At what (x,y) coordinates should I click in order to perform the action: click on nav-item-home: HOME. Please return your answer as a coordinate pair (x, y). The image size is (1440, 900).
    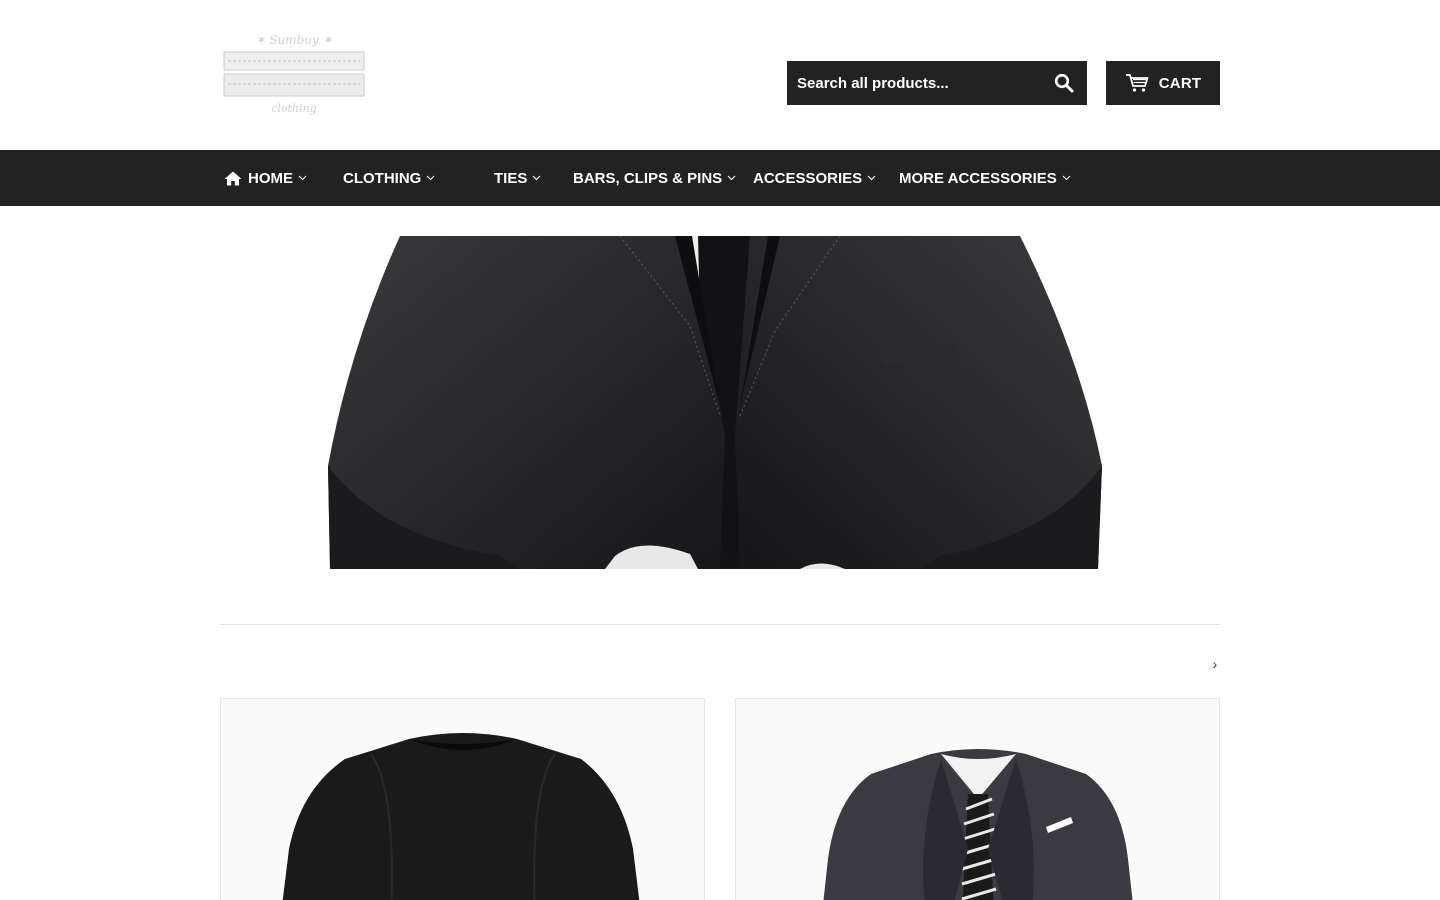
    Looking at the image, I should click on (265, 178).